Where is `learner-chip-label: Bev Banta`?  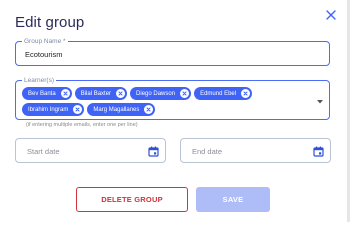
learner-chip-label: Bev Banta is located at coordinates (42, 93).